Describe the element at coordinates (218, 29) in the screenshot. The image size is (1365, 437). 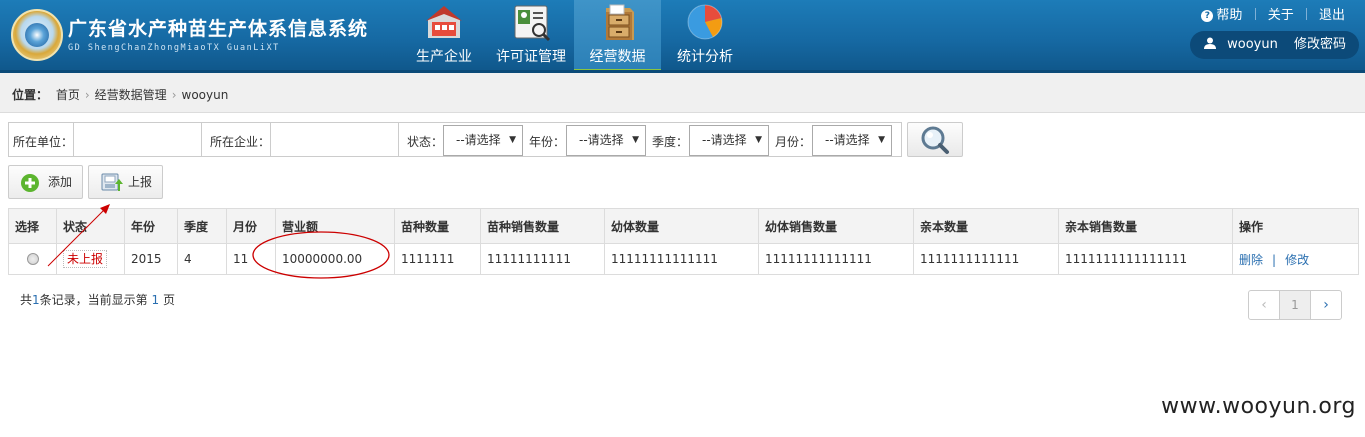
I see `system-title: 广东省水产种苗生产体系信息系统` at that location.